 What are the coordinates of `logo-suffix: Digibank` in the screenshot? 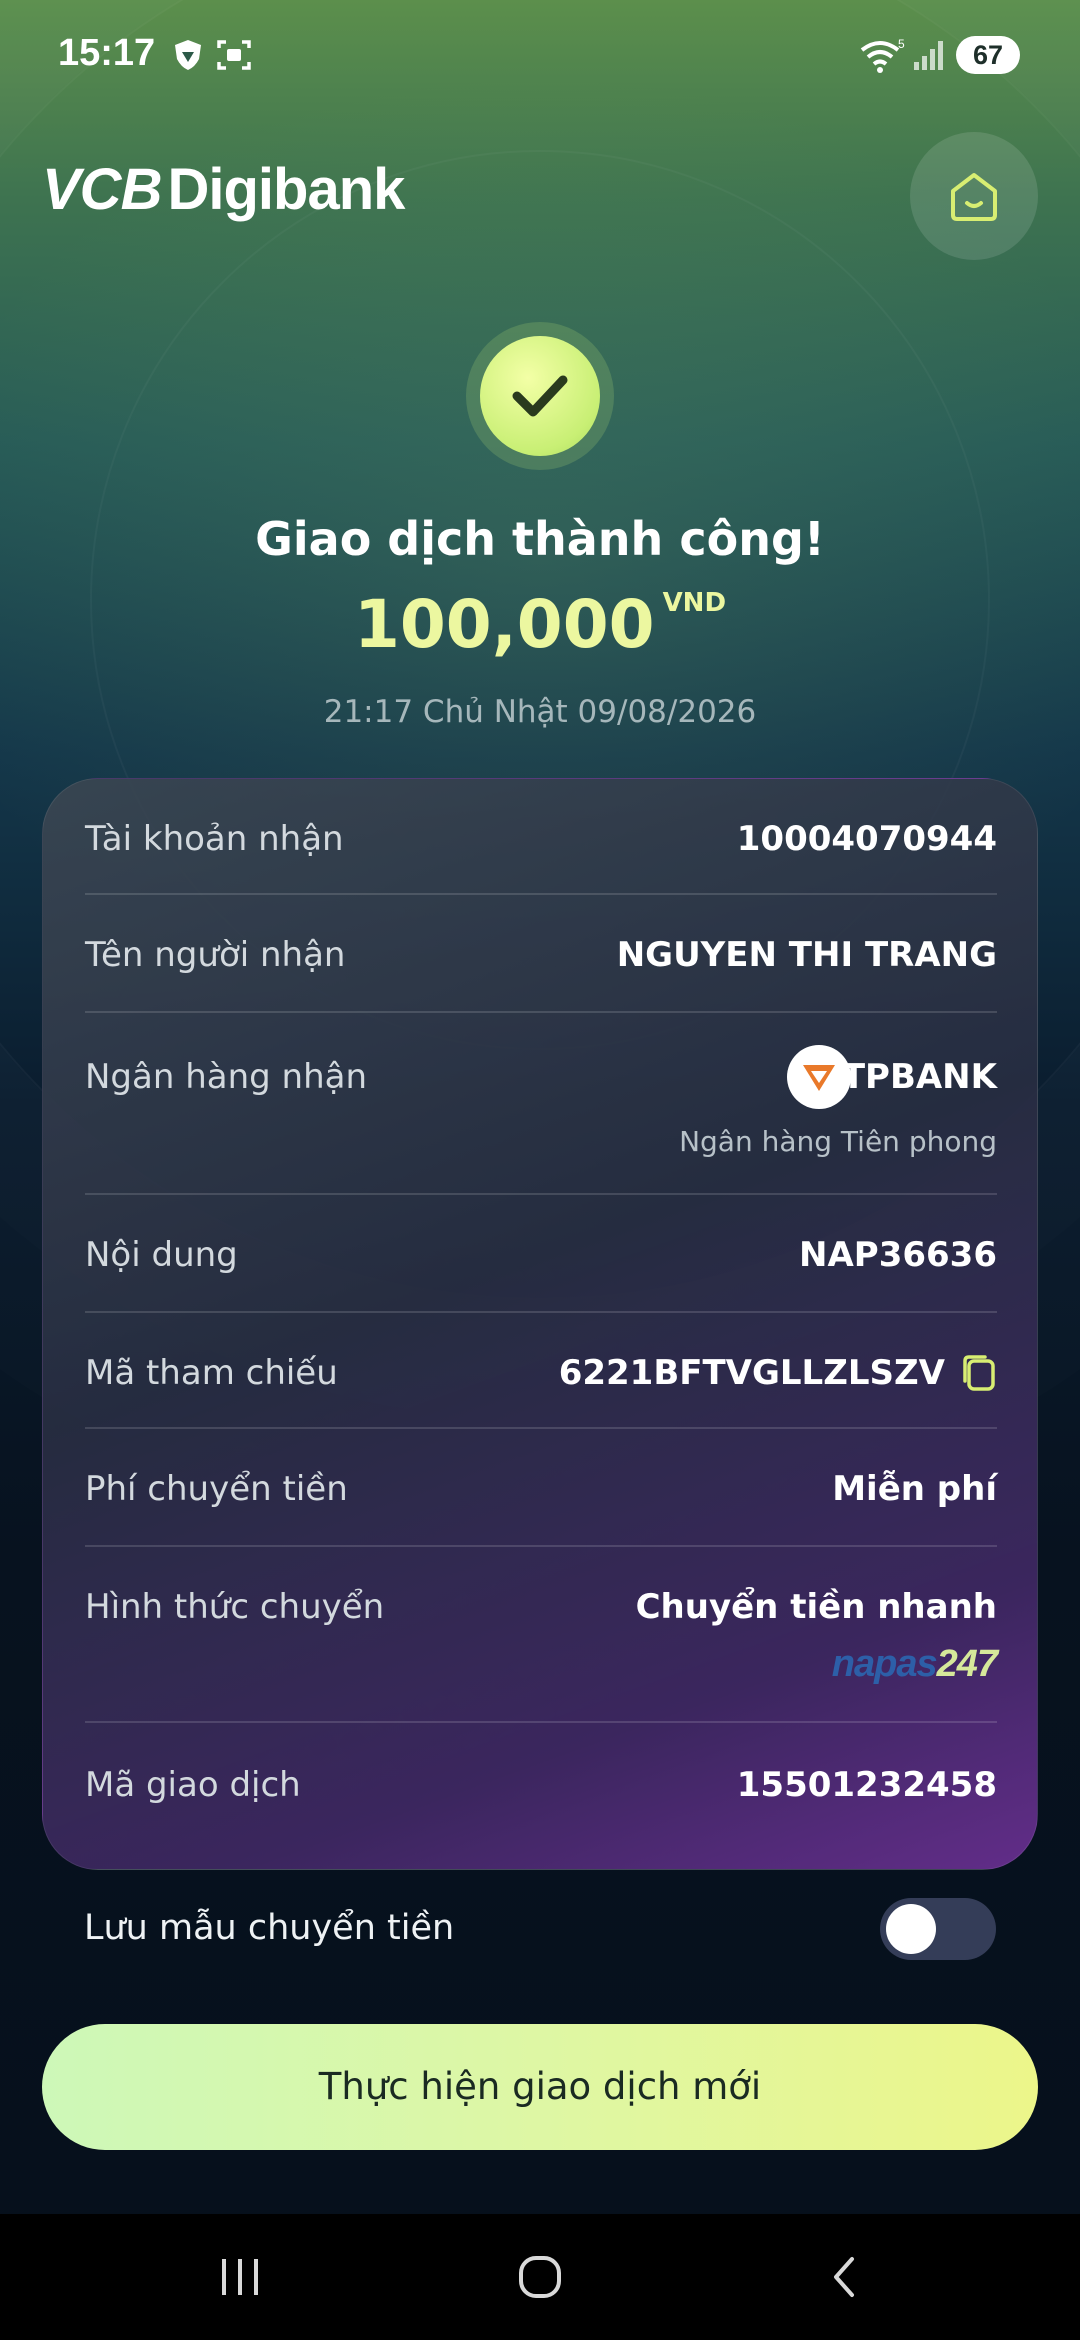 It's located at (286, 189).